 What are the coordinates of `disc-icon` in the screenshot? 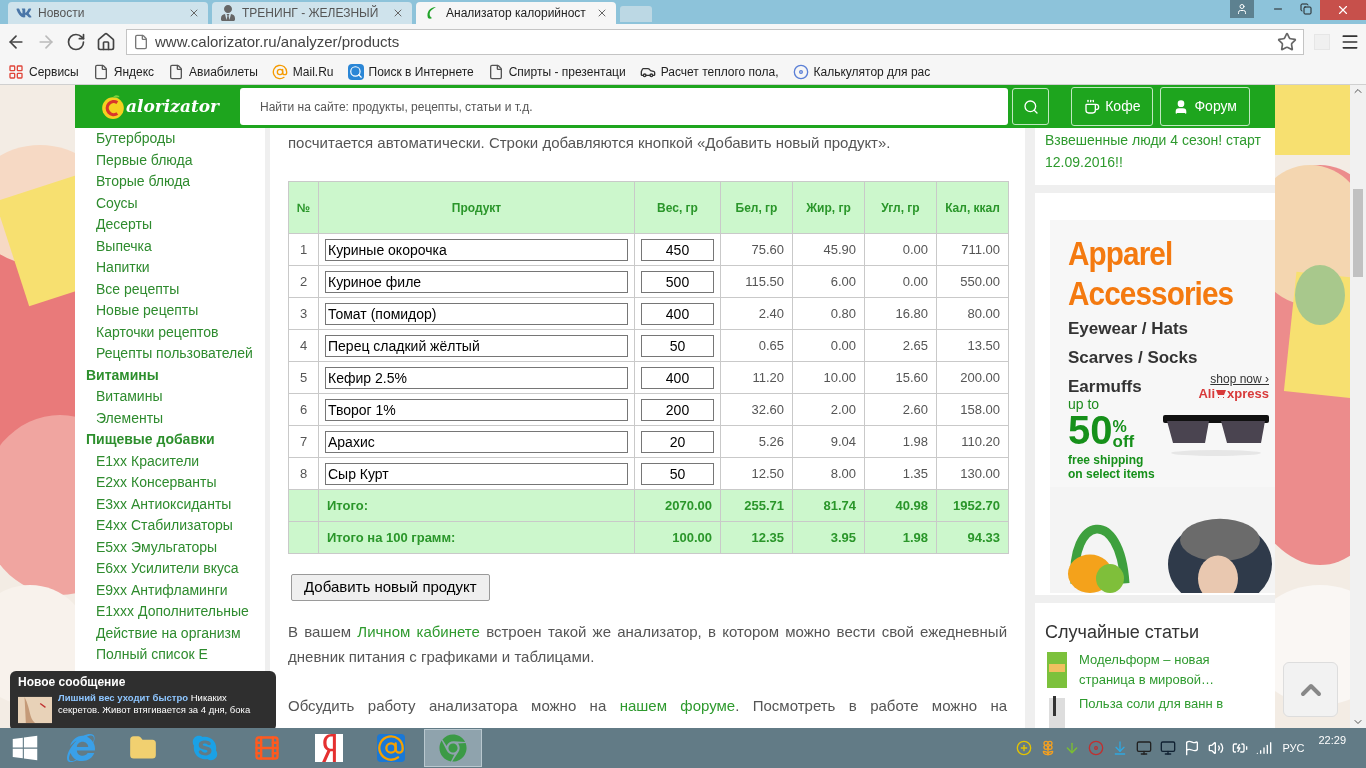 It's located at (800, 72).